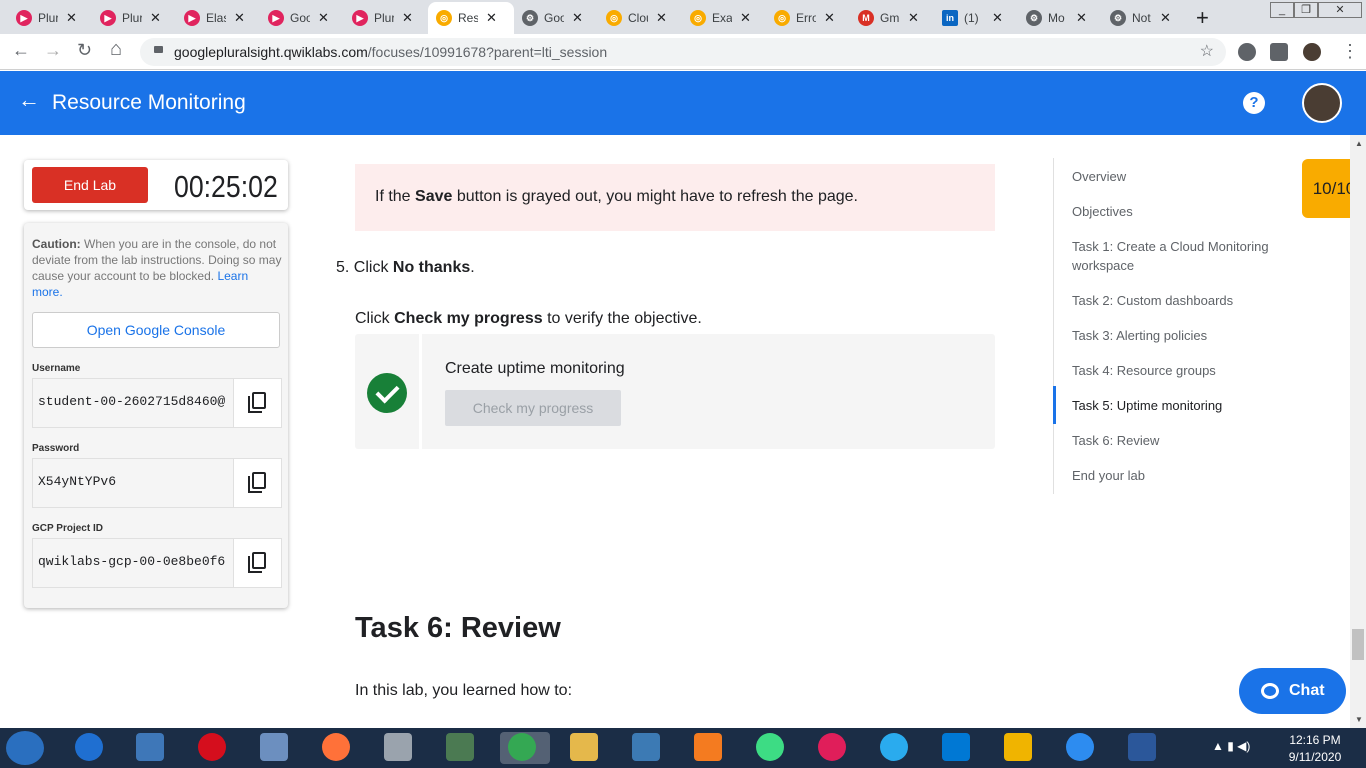 This screenshot has height=768, width=1366. What do you see at coordinates (1306, 10) in the screenshot?
I see `restore-button: ❐` at bounding box center [1306, 10].